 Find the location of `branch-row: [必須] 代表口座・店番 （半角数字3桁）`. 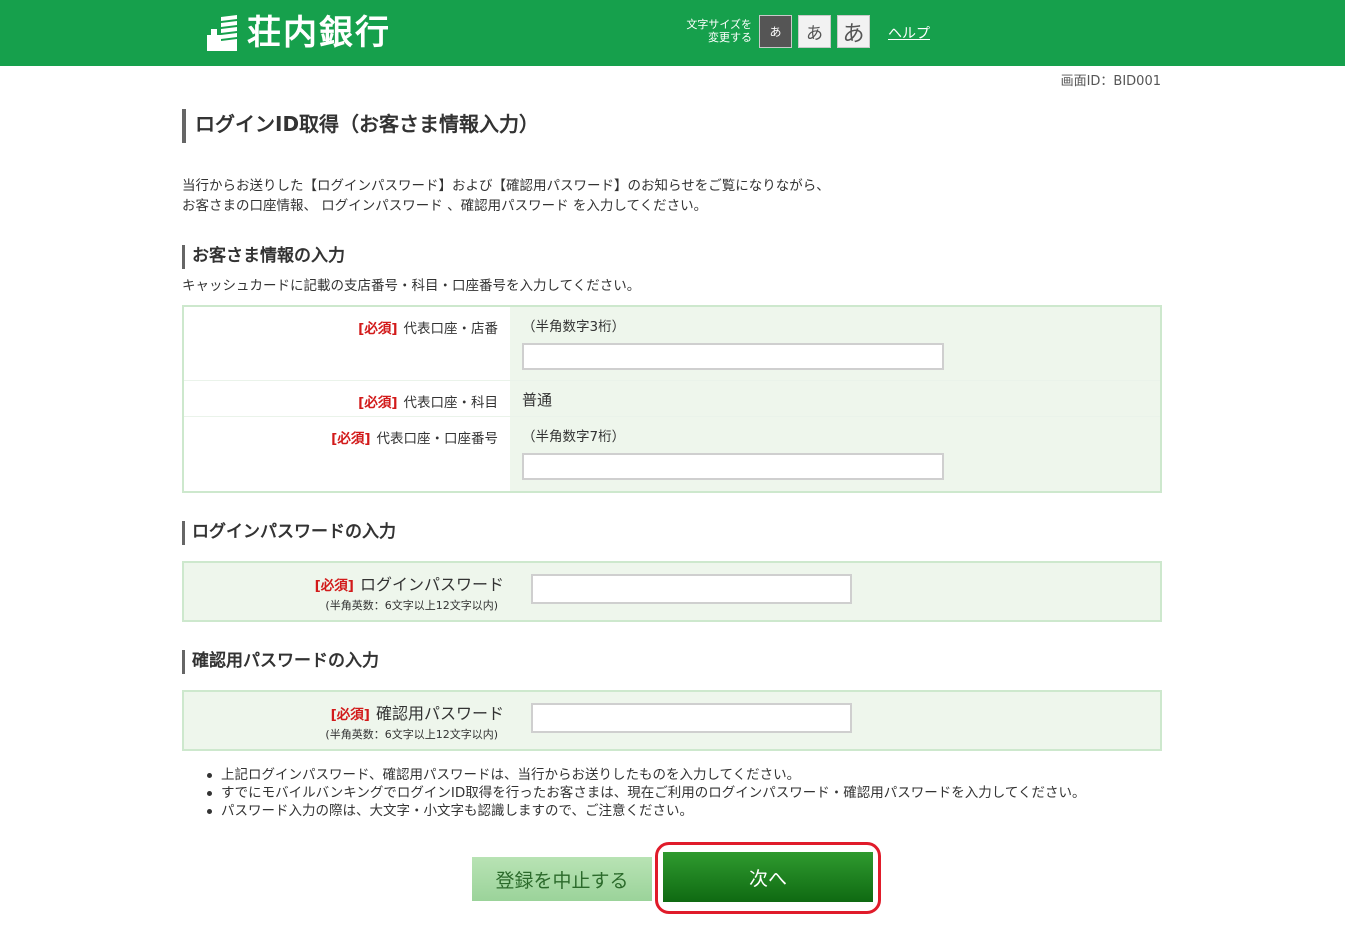

branch-row: [必須] 代表口座・店番 （半角数字3桁） is located at coordinates (672, 344).